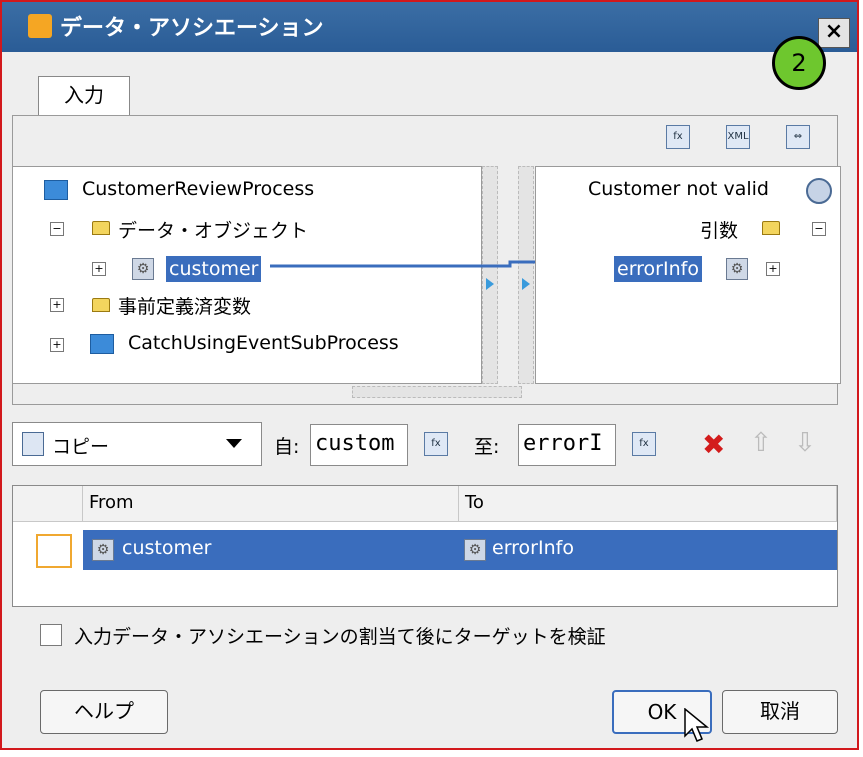  What do you see at coordinates (84, 96) in the screenshot?
I see `tab-input: 入力` at bounding box center [84, 96].